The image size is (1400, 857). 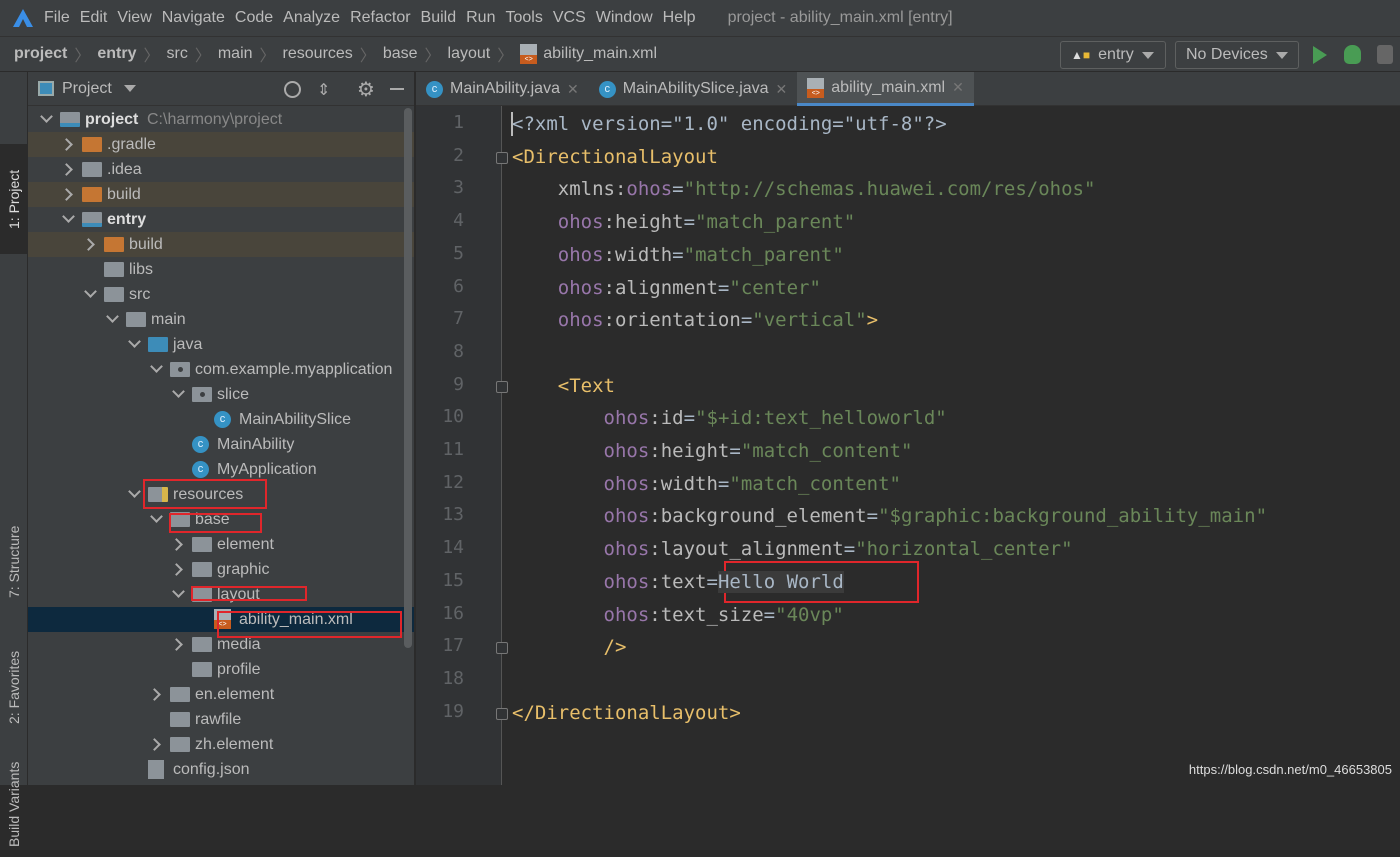 What do you see at coordinates (1352, 54) in the screenshot?
I see `debug-icon` at bounding box center [1352, 54].